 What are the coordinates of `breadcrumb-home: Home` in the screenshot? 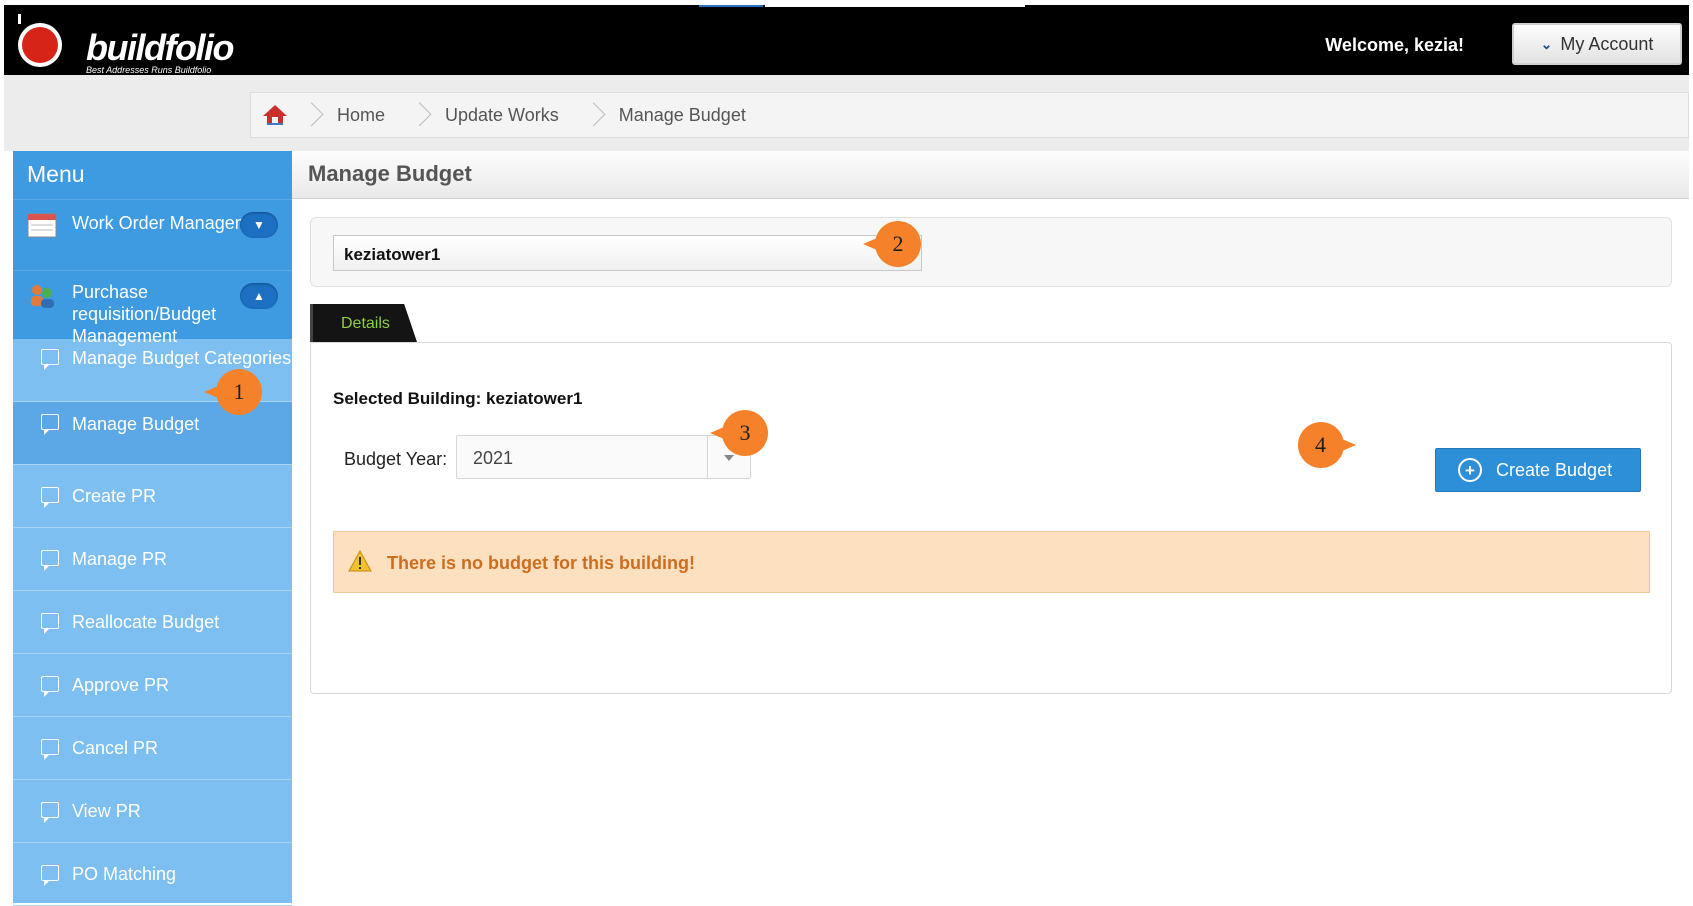 It's located at (353, 115).